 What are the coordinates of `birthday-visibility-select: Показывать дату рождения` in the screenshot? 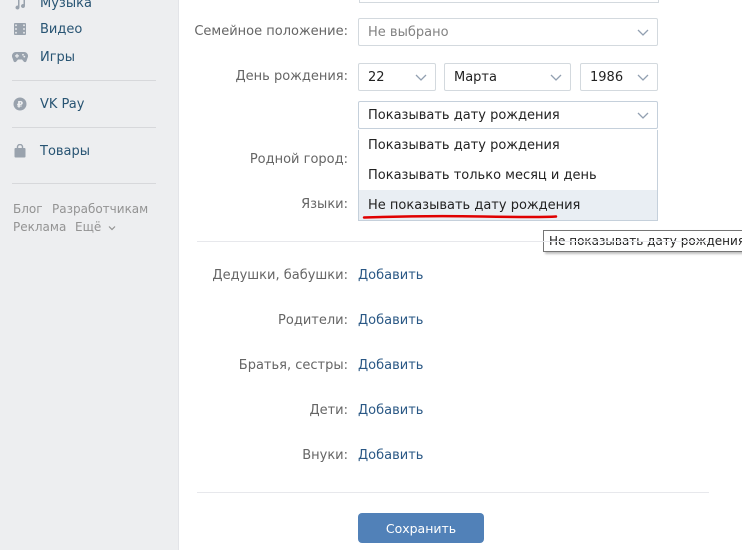 It's located at (508, 115).